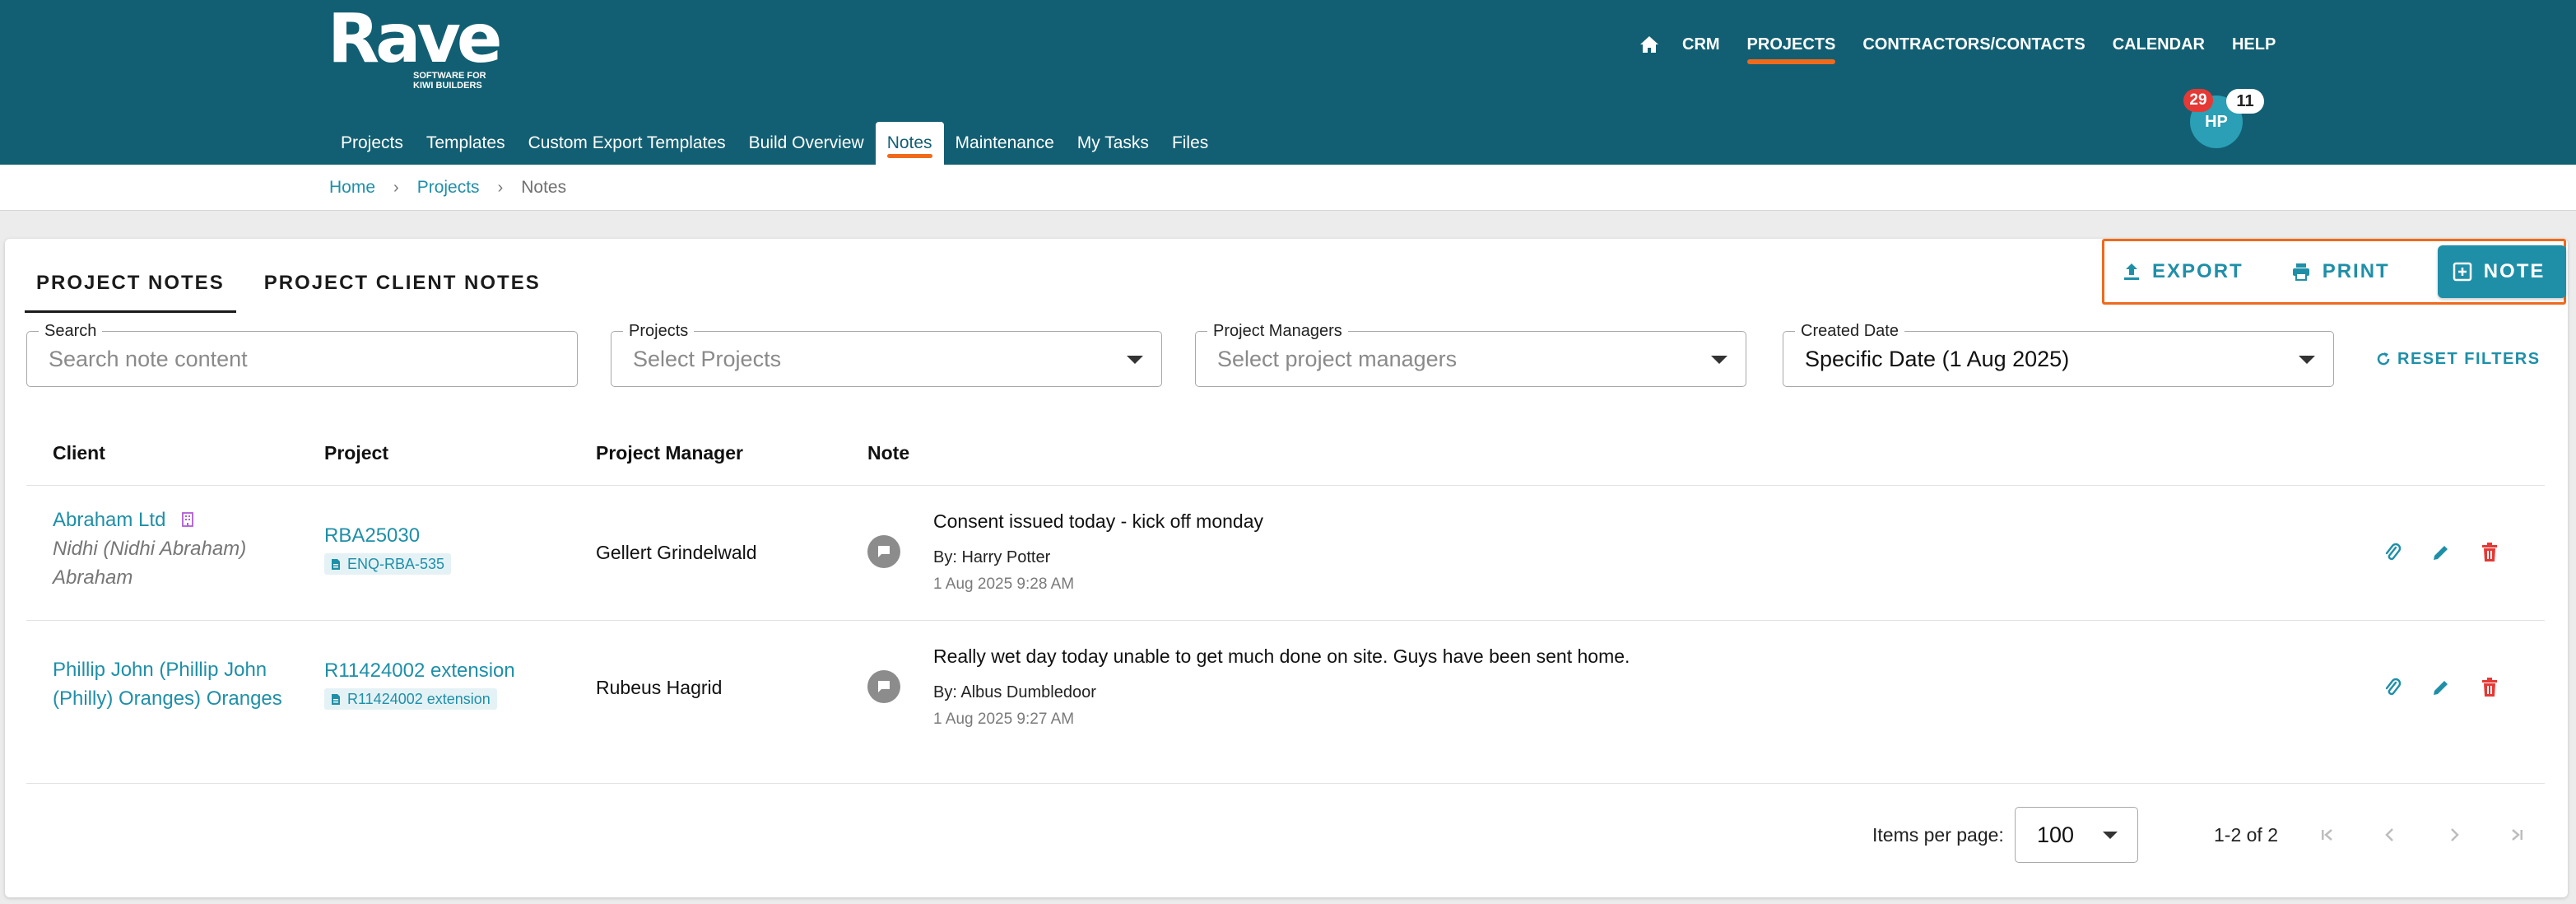 The height and width of the screenshot is (904, 2576). I want to click on add-box-icon, so click(2462, 272).